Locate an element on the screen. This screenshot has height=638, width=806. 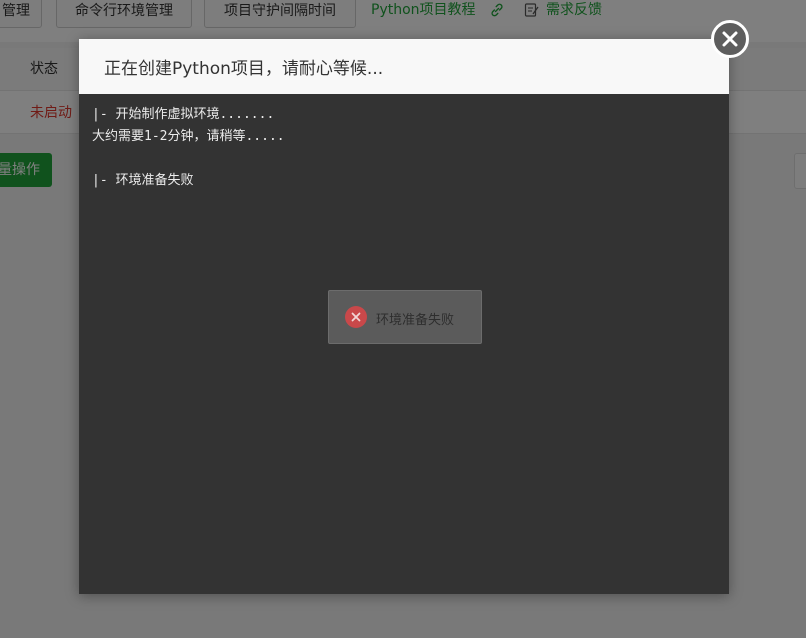
close-icon is located at coordinates (730, 39).